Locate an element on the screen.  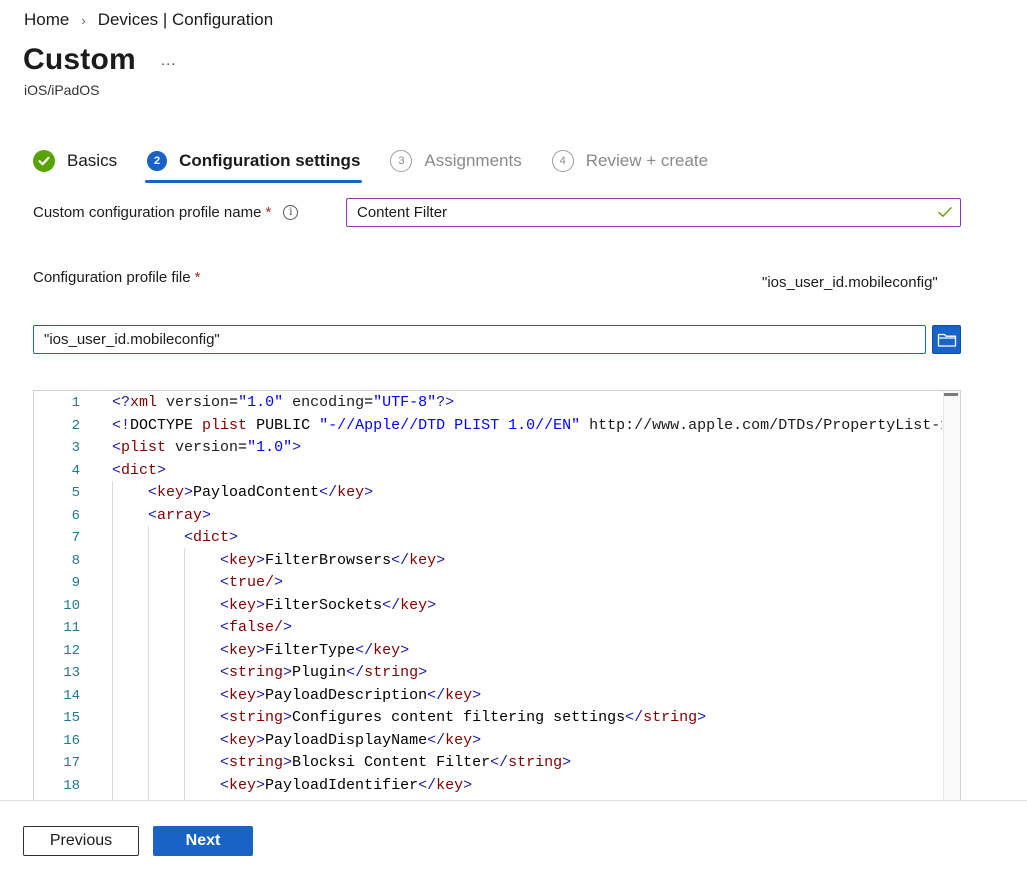
editor-scrollbar is located at coordinates (951, 595).